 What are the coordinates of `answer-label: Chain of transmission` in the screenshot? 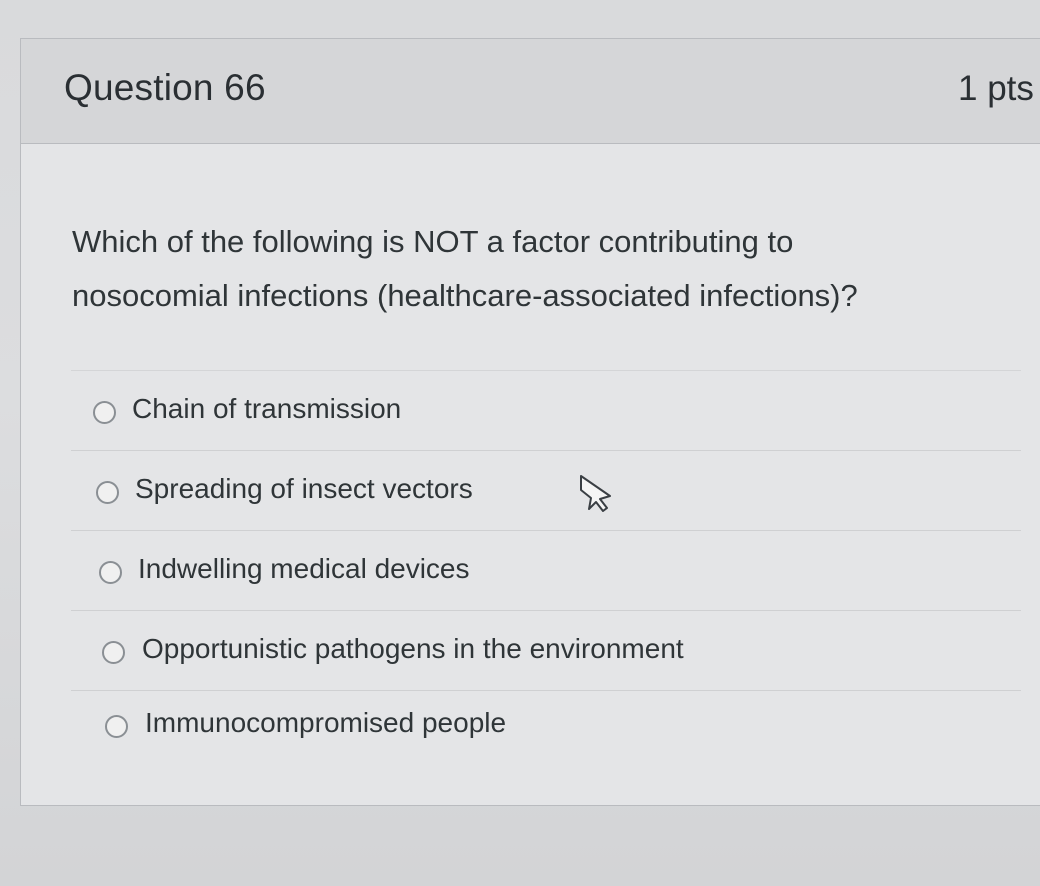 It's located at (266, 409).